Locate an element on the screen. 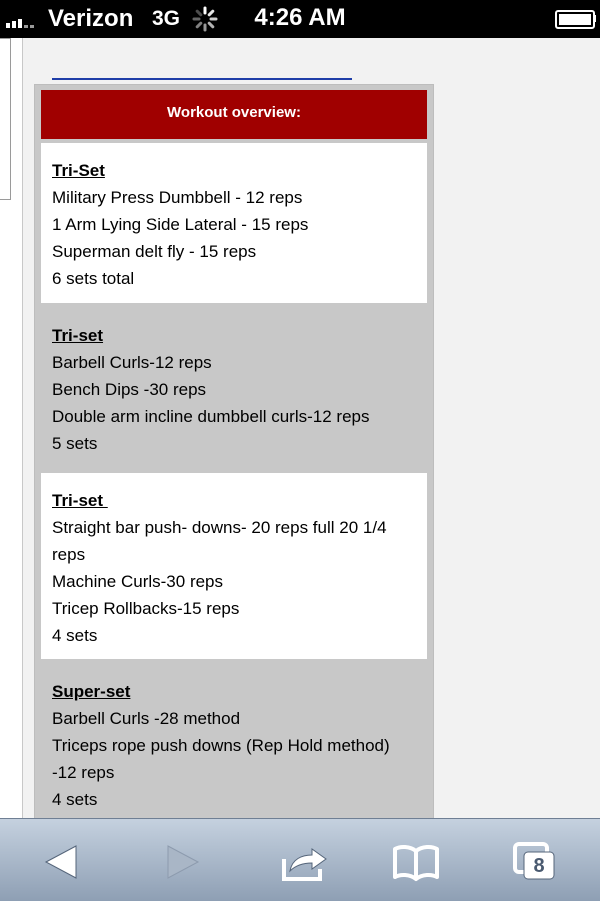 This screenshot has width=600, height=901. tabs-button: 8 is located at coordinates (536, 862).